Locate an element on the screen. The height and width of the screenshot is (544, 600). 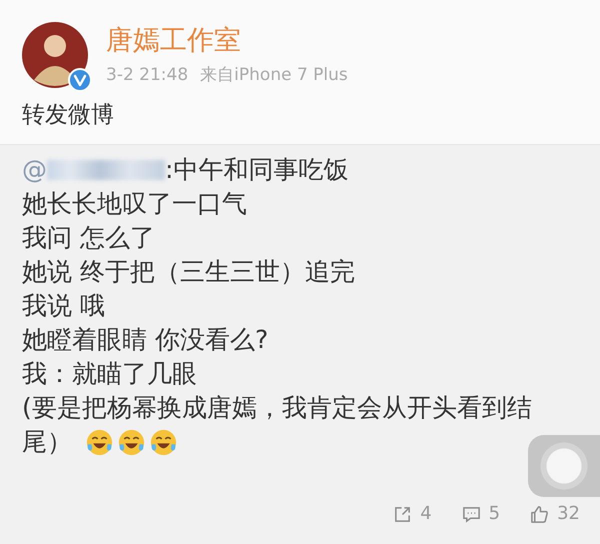
repost-text: 我问 怎么了 is located at coordinates (88, 238).